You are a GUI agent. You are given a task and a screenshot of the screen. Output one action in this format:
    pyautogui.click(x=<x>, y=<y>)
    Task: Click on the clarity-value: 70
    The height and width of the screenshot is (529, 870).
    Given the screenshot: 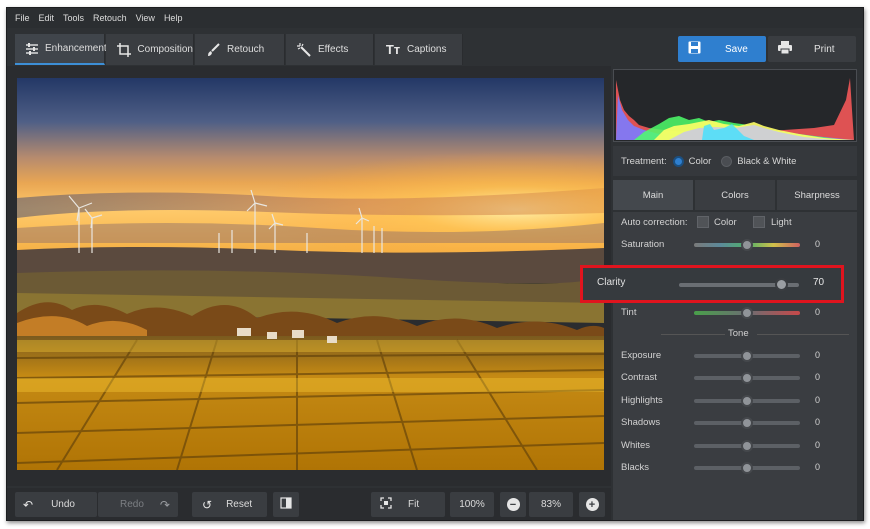 What is the action you would take?
    pyautogui.click(x=819, y=282)
    